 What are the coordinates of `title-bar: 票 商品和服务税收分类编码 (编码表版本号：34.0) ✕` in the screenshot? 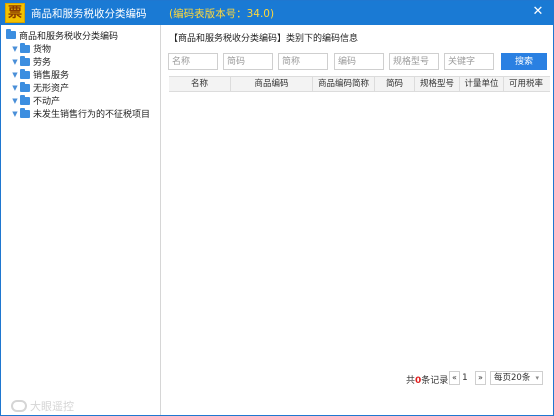 It's located at (277, 13).